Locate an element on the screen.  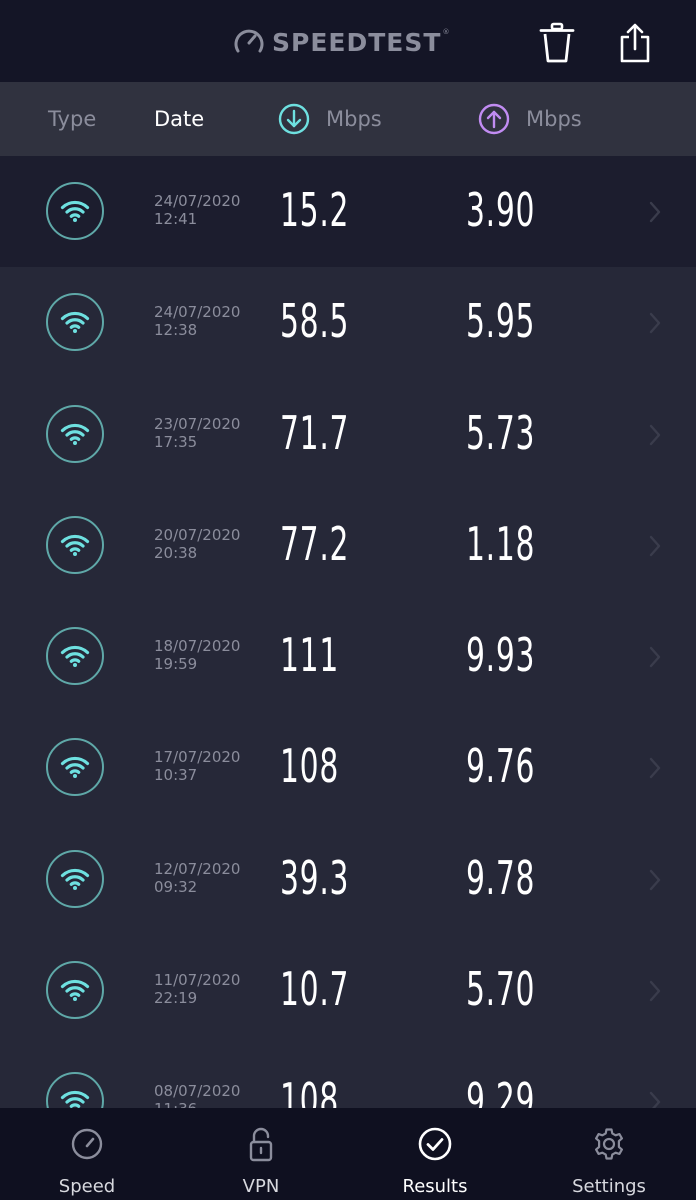
result-row: 17/07/2020 10:37 108 9.76 is located at coordinates (348, 768).